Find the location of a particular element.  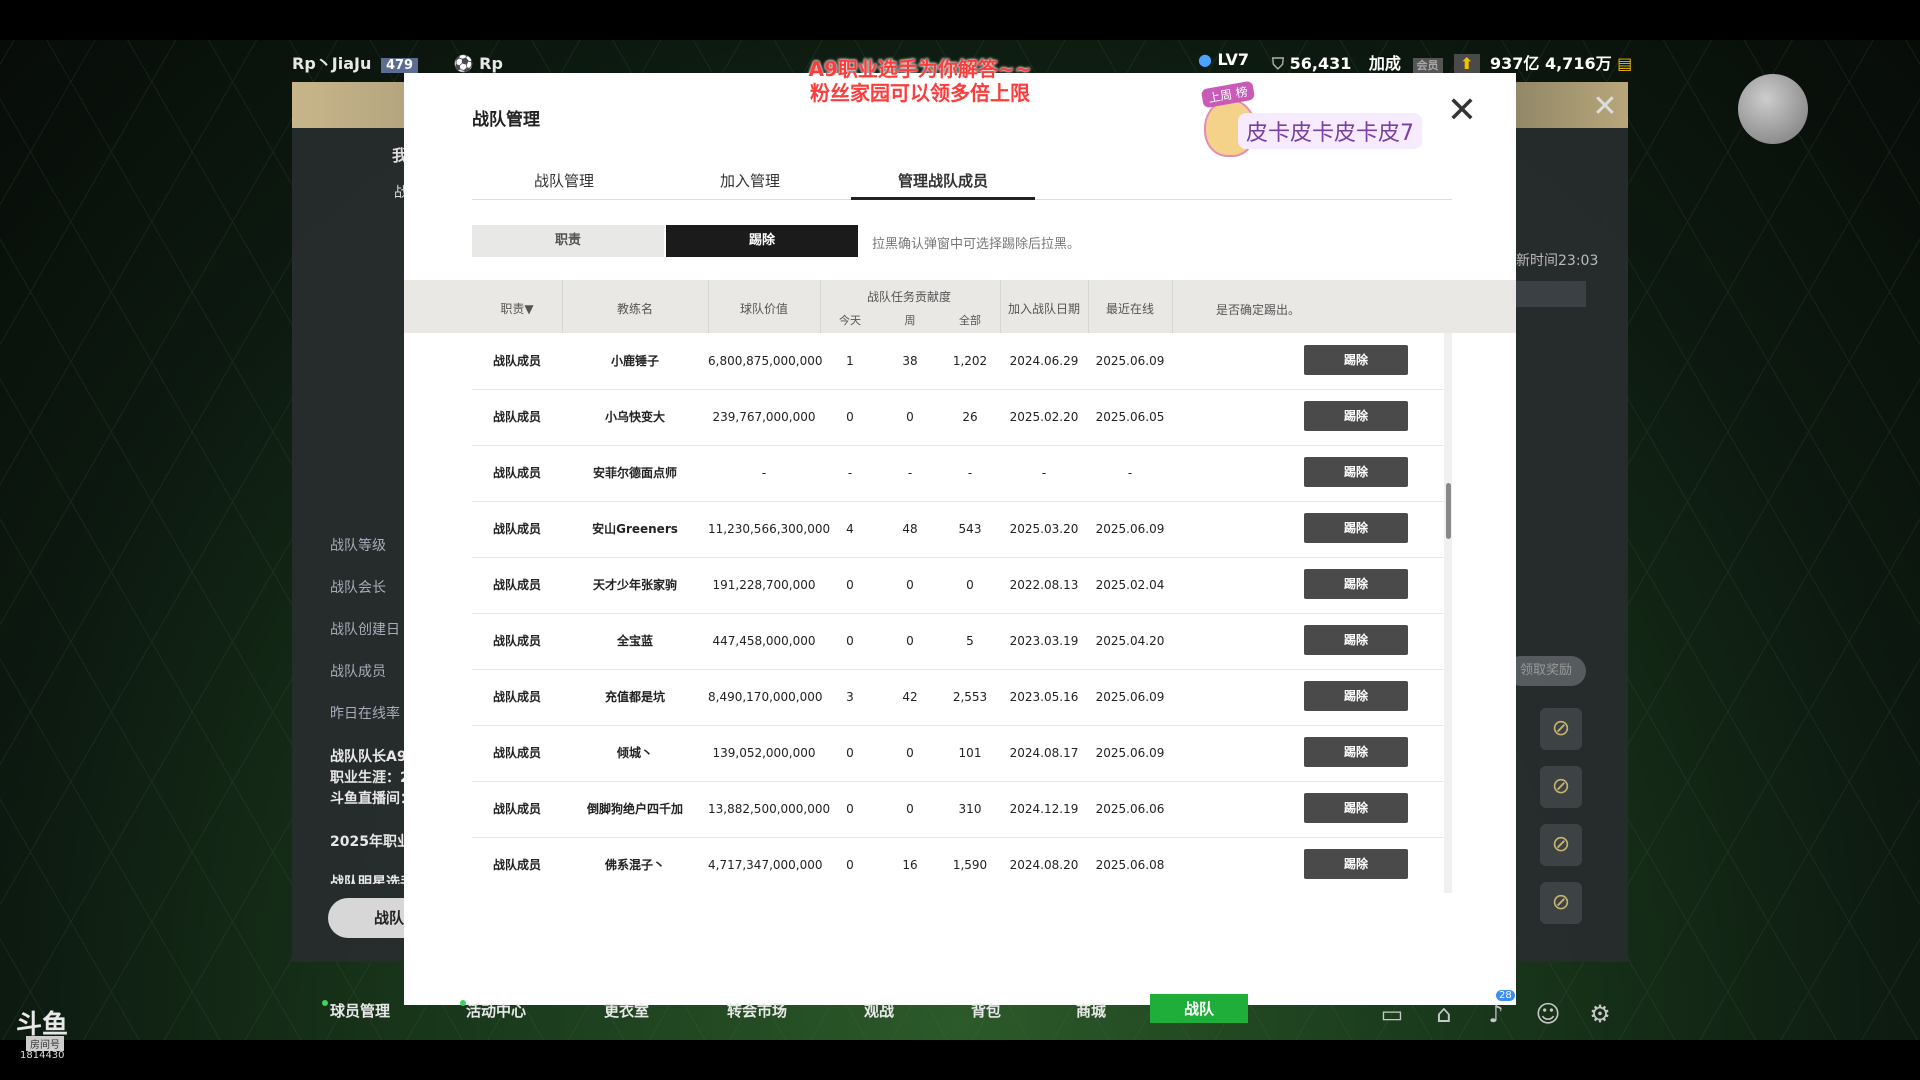

nav-spectate: 观战 is located at coordinates (879, 1010).